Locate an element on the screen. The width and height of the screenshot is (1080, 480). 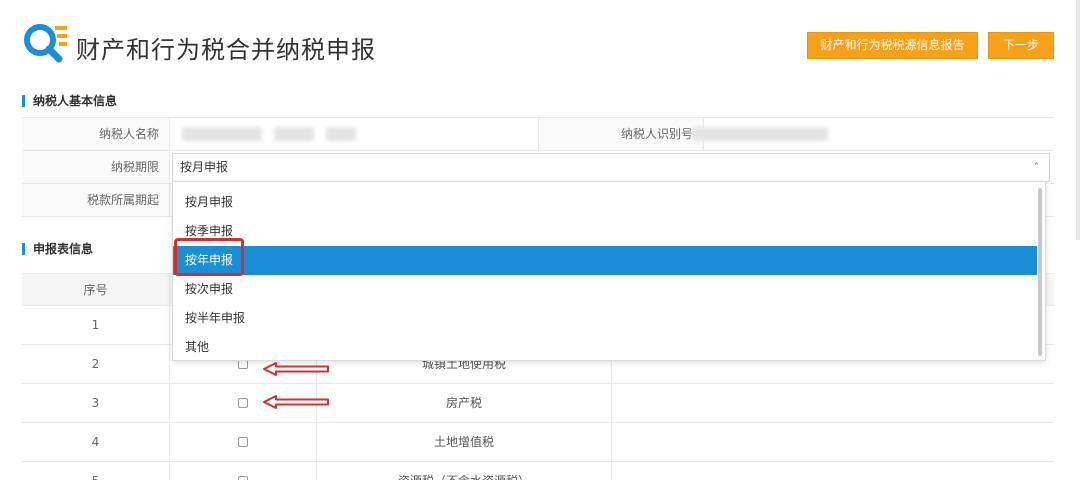
tax-period-row: 纳税期限 按月申报 ˄ is located at coordinates (538, 167).